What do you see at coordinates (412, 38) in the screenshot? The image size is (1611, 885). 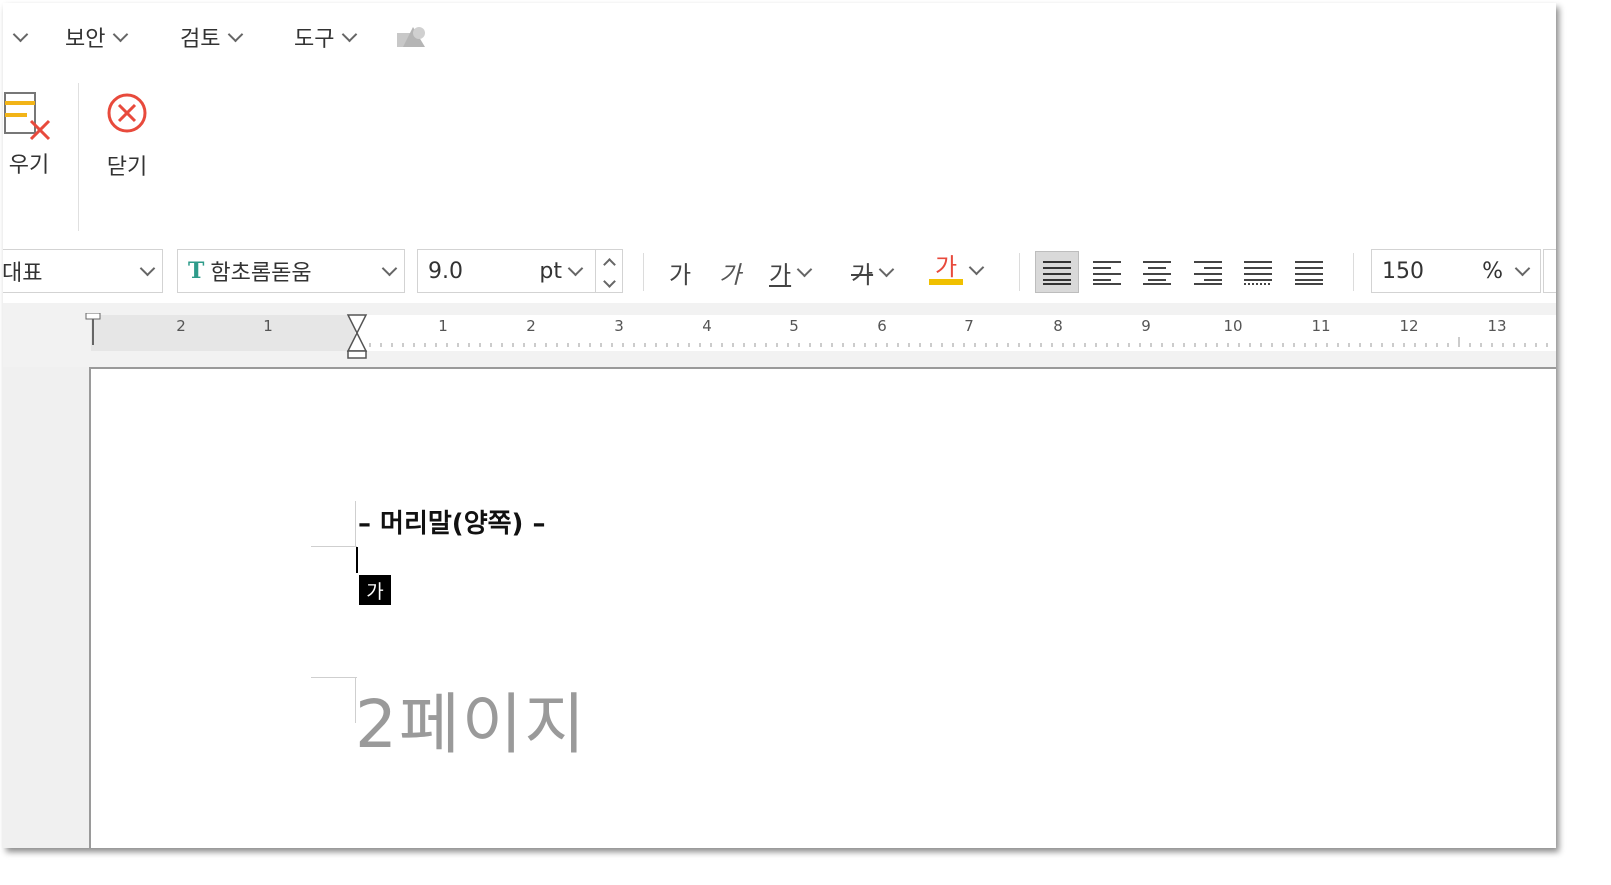 I see `shapes-icon` at bounding box center [412, 38].